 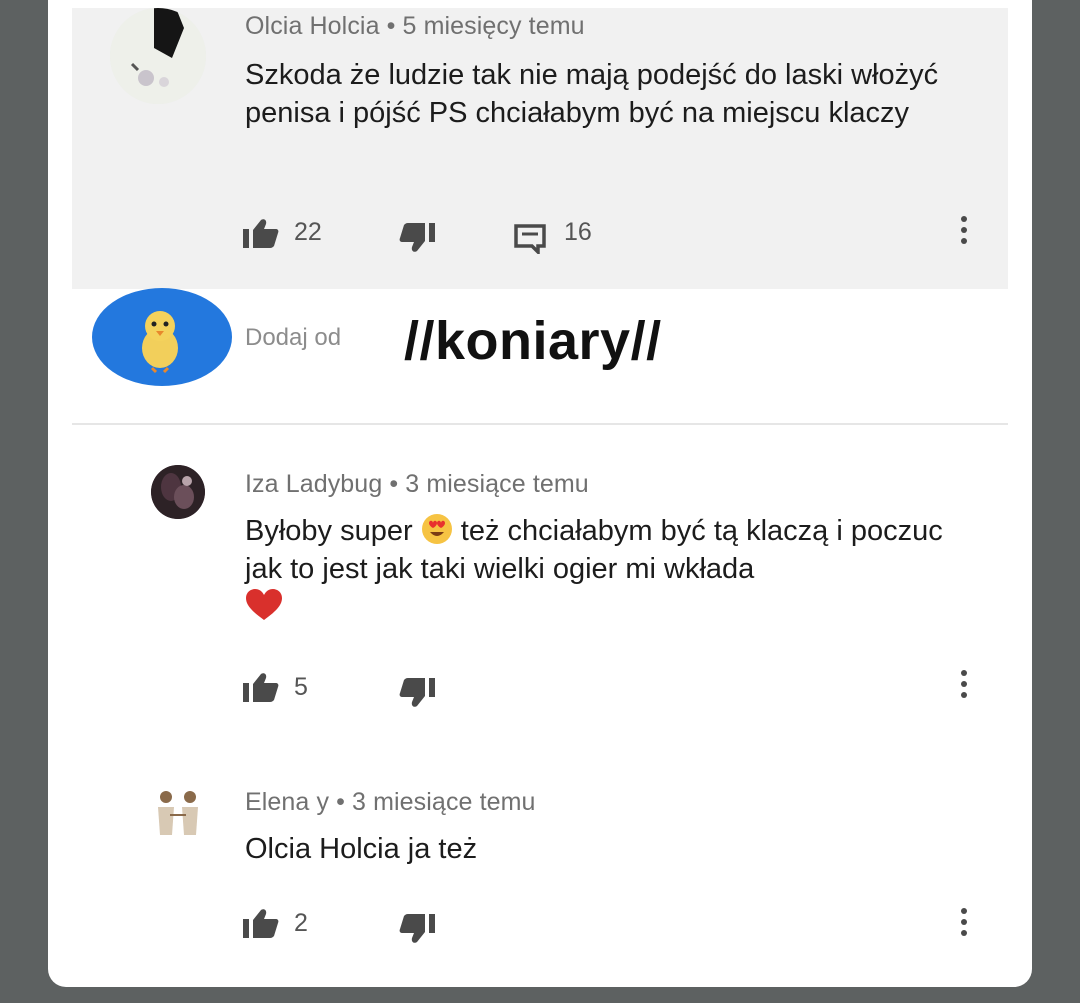 I want to click on comment-time: 5 miesięcy temu, so click(x=494, y=26).